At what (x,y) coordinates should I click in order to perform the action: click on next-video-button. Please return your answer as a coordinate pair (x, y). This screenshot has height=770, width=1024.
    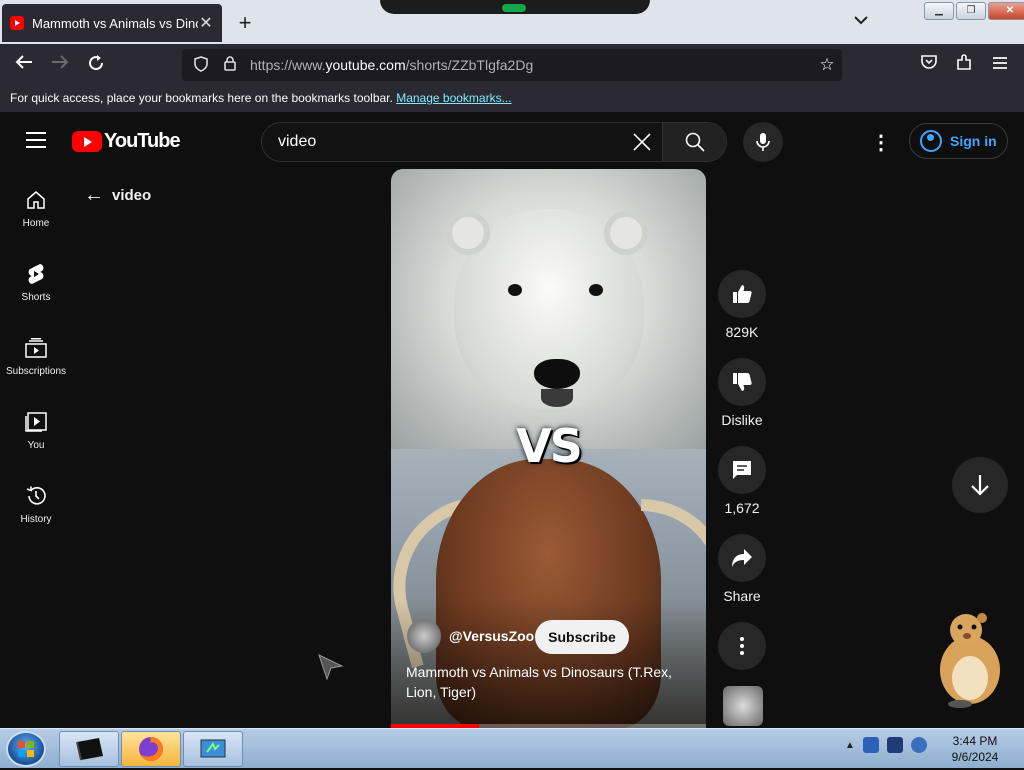
    Looking at the image, I should click on (980, 485).